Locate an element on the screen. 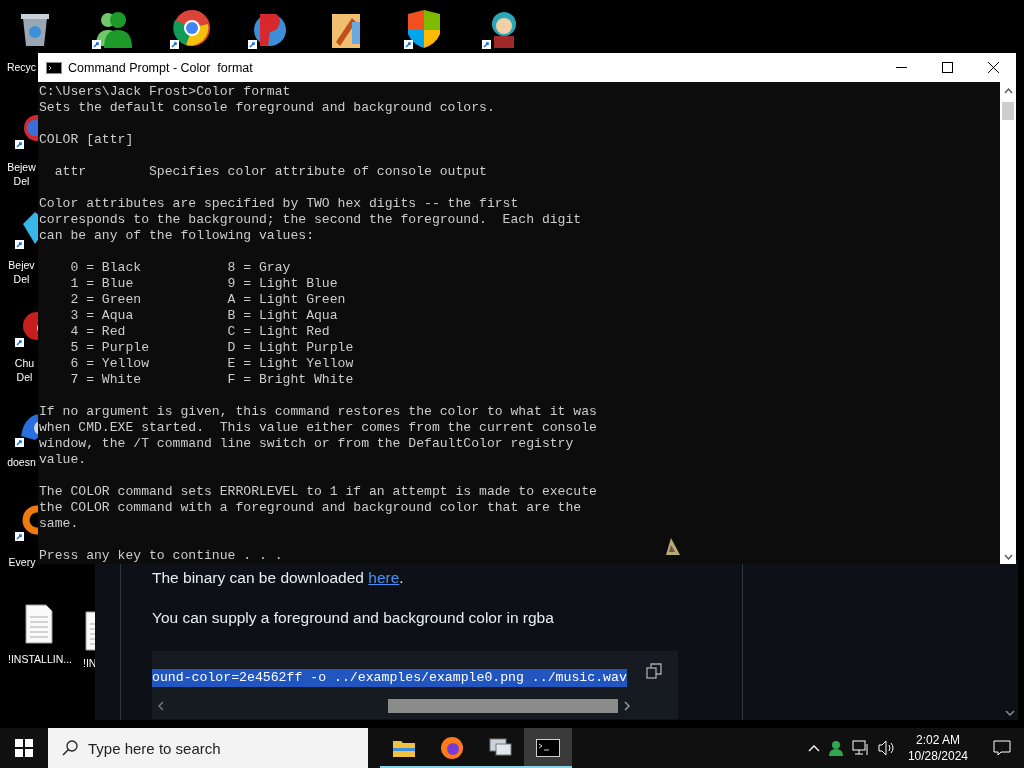 The width and height of the screenshot is (1024, 768). console-line: 2 = Green A = Light Green is located at coordinates (208, 300).